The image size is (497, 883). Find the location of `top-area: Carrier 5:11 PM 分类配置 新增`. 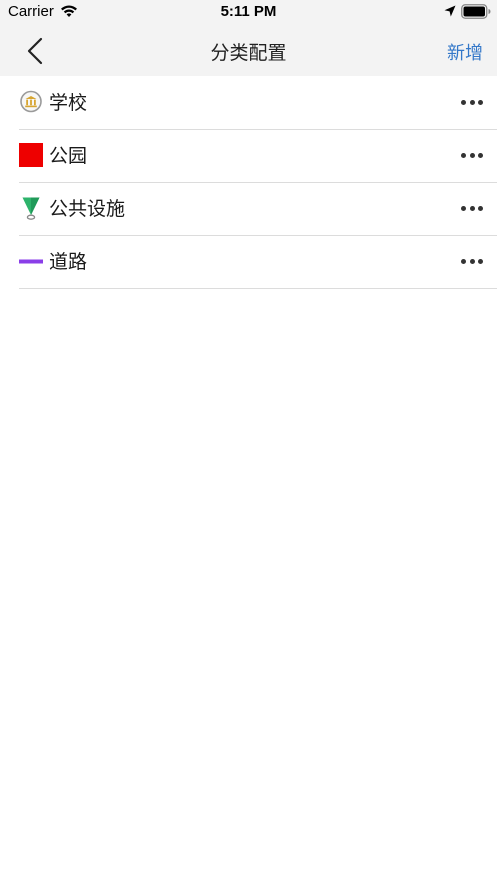

top-area: Carrier 5:11 PM 分类配置 新增 is located at coordinates (248, 38).